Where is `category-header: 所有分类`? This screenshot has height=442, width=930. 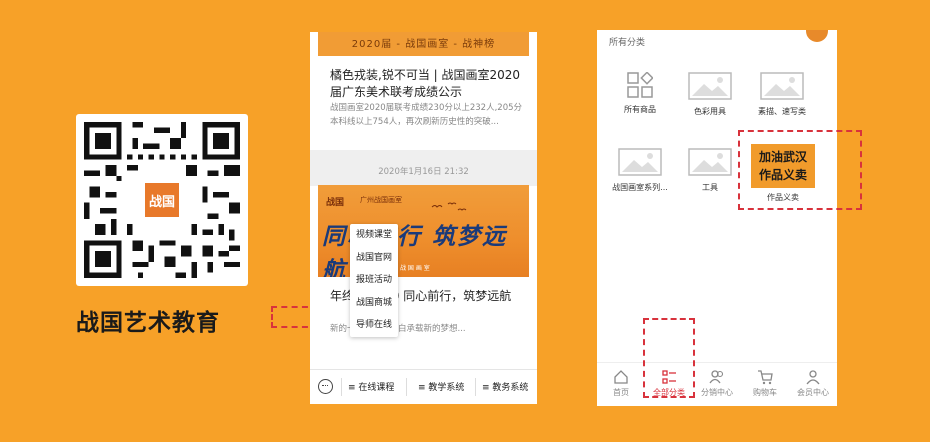
category-header: 所有分类 is located at coordinates (627, 43).